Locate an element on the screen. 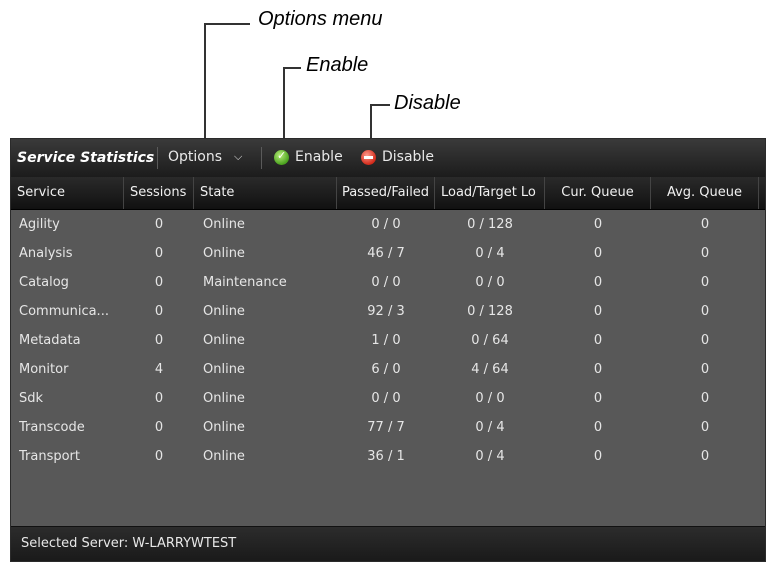 The height and width of the screenshot is (572, 766). table-row: Transport 0 Online 36 / 1 0 / 4 0 0 is located at coordinates (388, 456).